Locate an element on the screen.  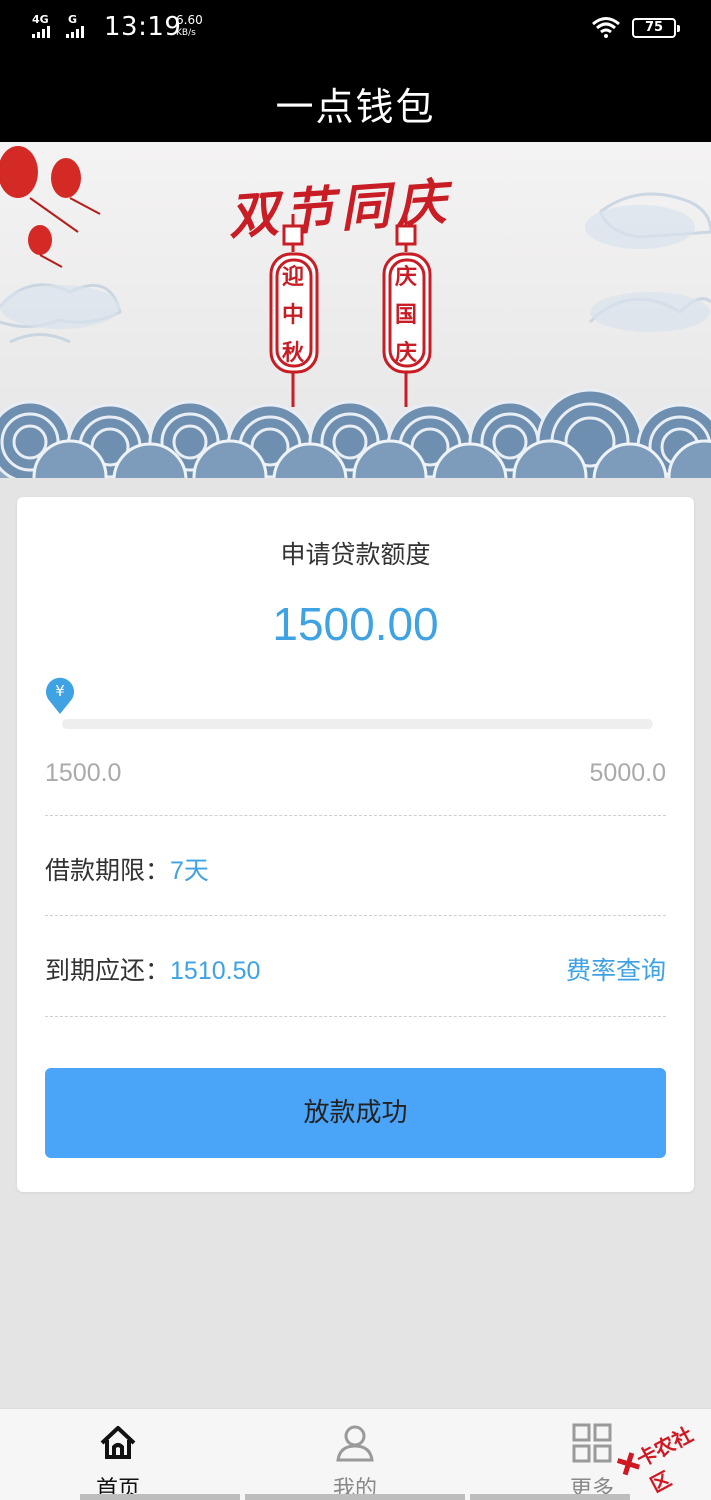
app-header: 一点钱包 is located at coordinates (355, 99).